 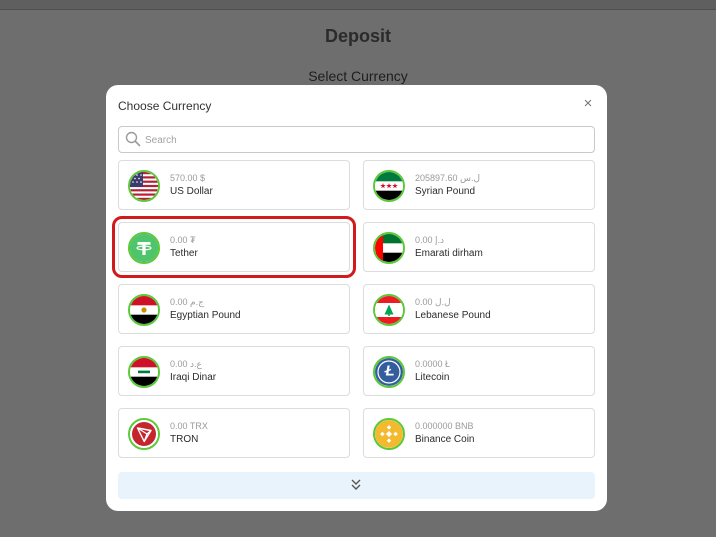 What do you see at coordinates (444, 426) in the screenshot?
I see `currency-balance: 0.000000 BNB` at bounding box center [444, 426].